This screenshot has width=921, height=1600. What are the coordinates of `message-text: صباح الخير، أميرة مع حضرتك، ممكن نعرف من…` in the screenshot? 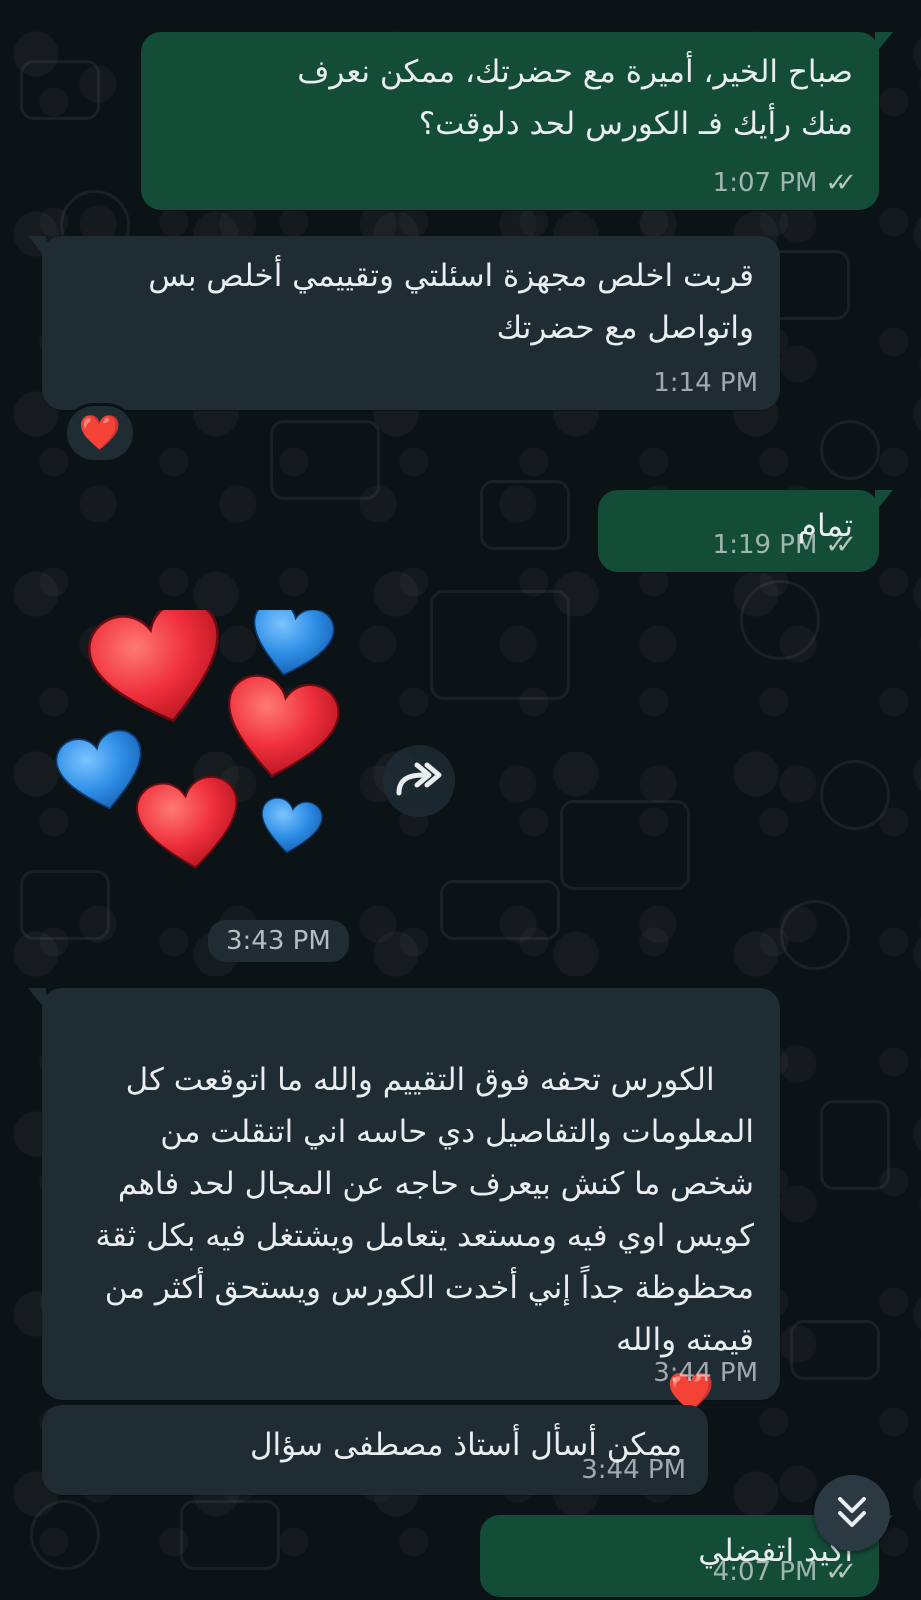 It's located at (570, 98).